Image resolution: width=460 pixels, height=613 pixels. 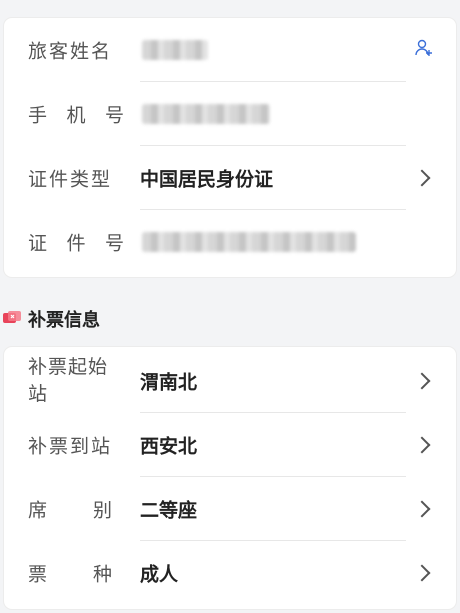 What do you see at coordinates (230, 445) in the screenshot?
I see `end-station-row: 补票到站 西安北` at bounding box center [230, 445].